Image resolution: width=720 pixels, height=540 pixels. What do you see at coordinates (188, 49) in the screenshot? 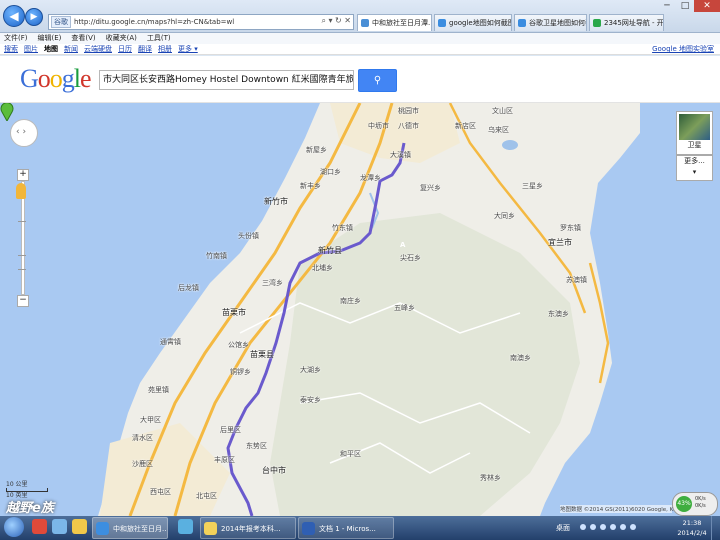
I see `gbar-more: 更多 ▾` at bounding box center [188, 49].